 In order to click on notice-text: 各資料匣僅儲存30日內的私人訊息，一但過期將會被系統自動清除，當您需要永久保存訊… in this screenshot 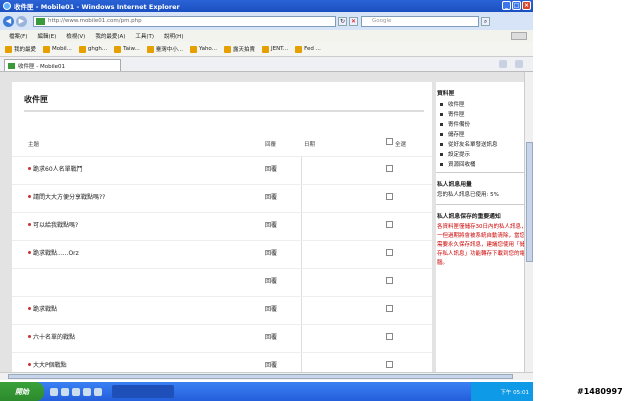, I will do `click(482, 245)`.